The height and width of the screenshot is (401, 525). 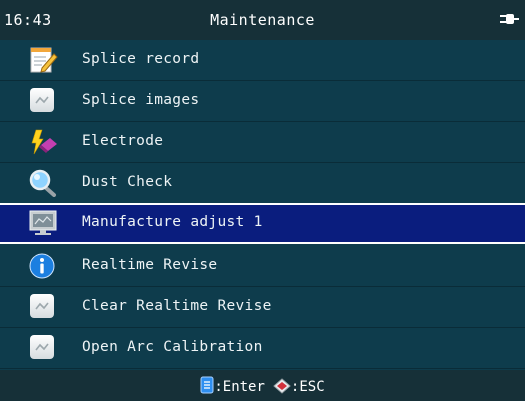 What do you see at coordinates (307, 387) in the screenshot?
I see `esc-hint-label: :ESC` at bounding box center [307, 387].